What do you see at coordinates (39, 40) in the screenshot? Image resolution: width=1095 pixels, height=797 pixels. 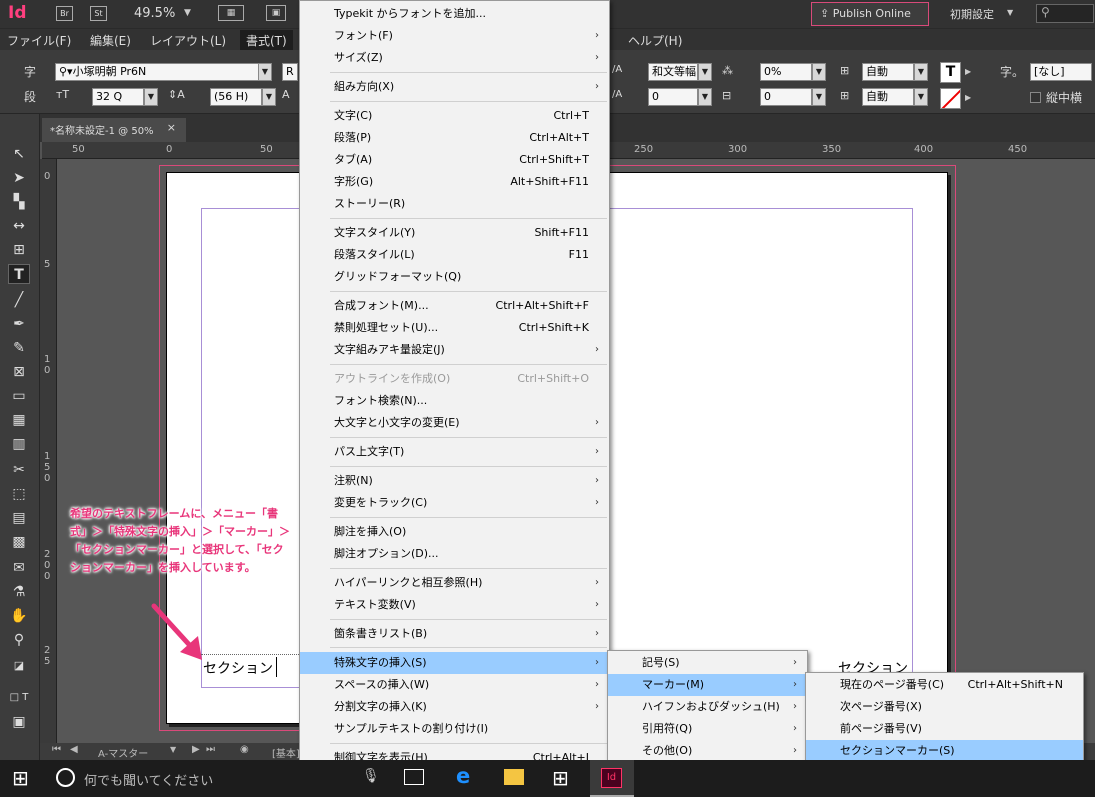 I see `menu-file: ファイル(F)` at bounding box center [39, 40].